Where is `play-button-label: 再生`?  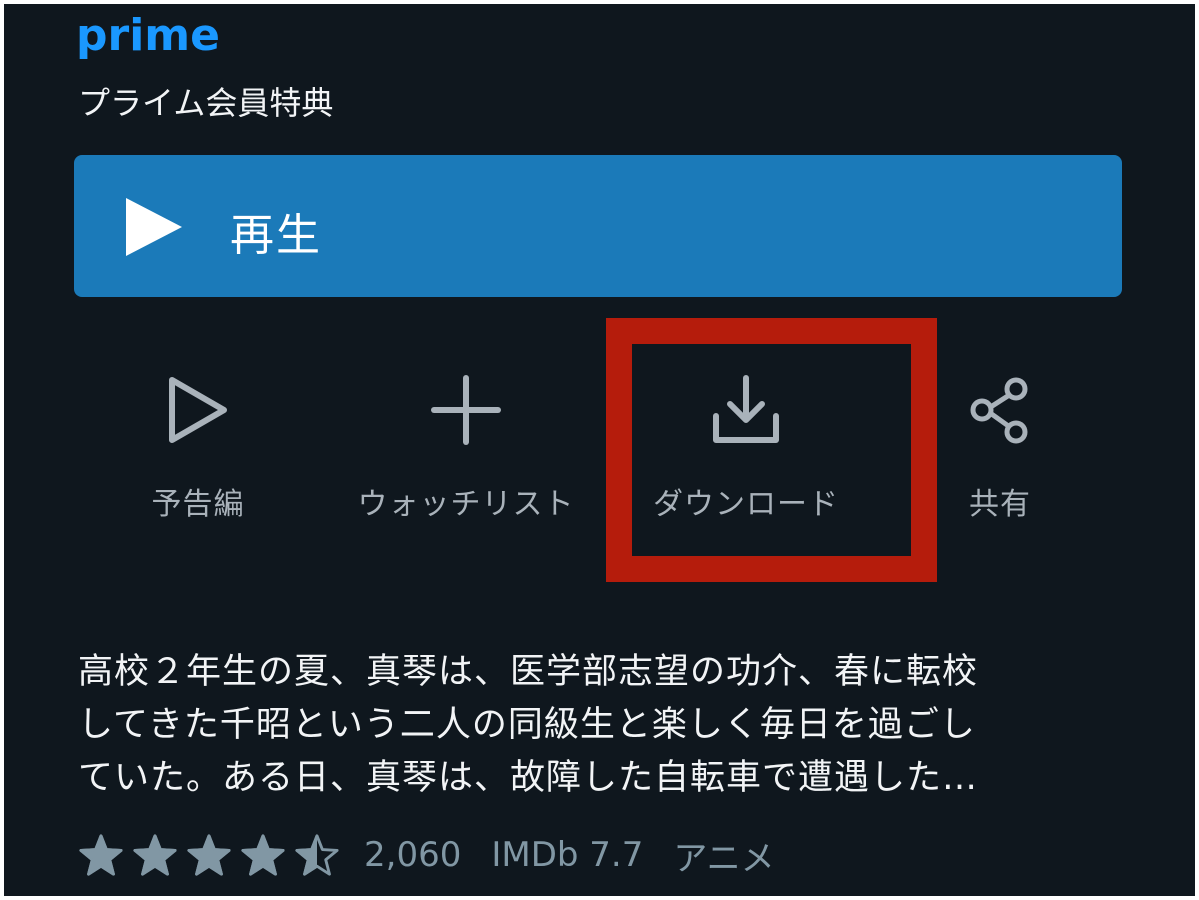
play-button-label: 再生 is located at coordinates (276, 235).